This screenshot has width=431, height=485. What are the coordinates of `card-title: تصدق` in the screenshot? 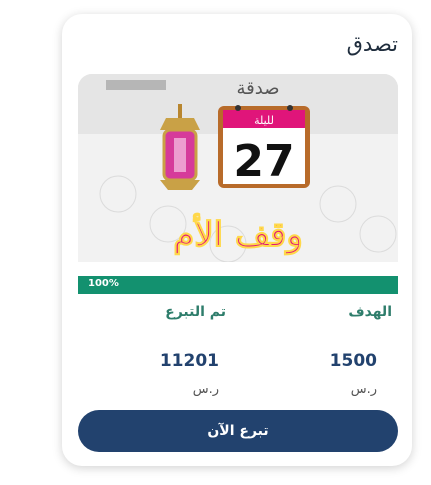 It's located at (372, 44).